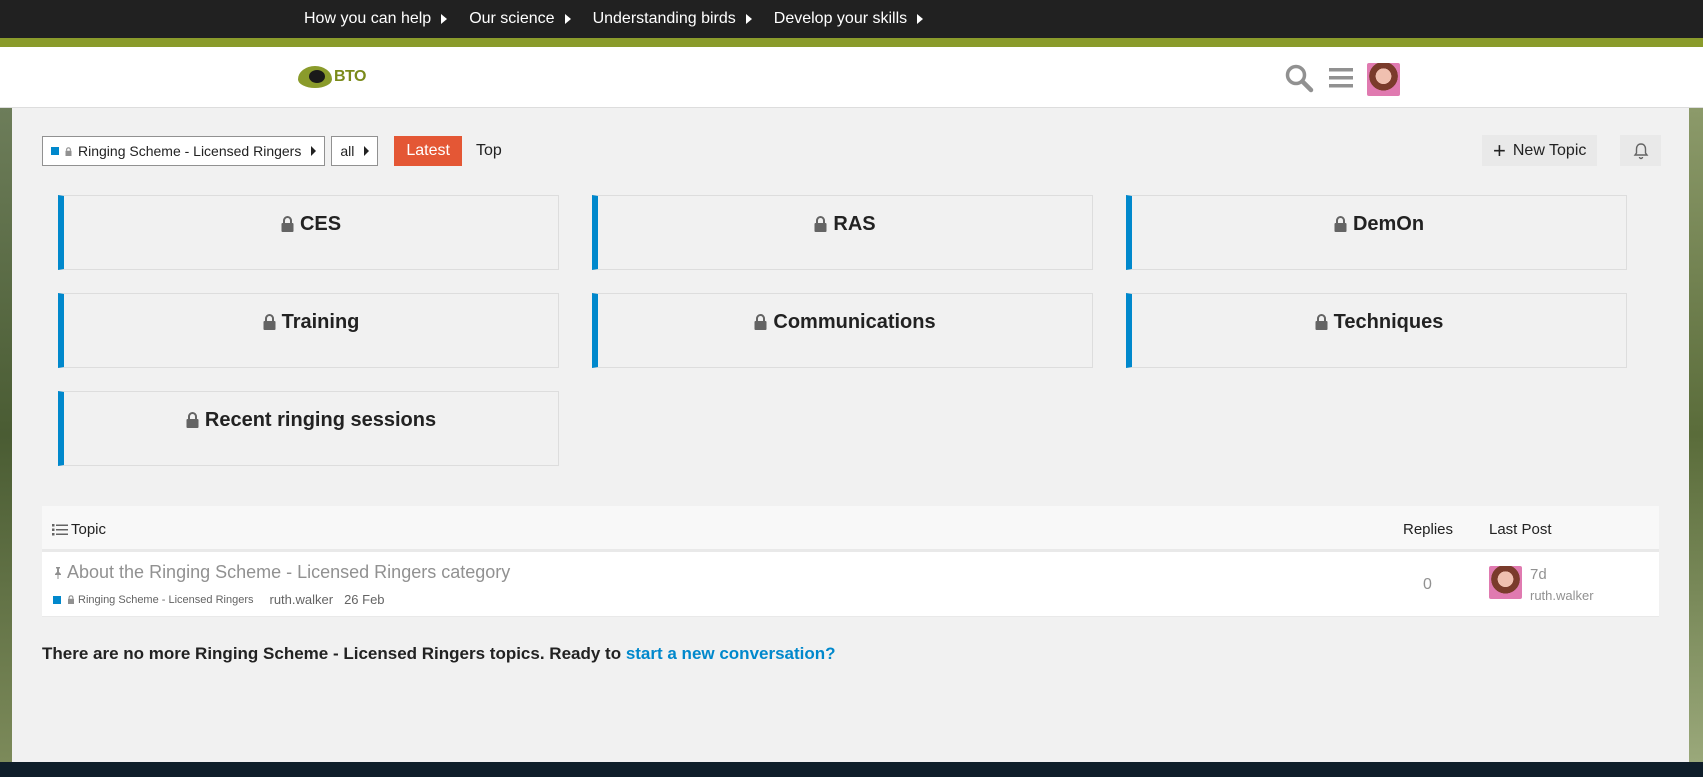 This screenshot has width=1703, height=777. Describe the element at coordinates (851, 769) in the screenshot. I see `background-footer-strip` at that location.